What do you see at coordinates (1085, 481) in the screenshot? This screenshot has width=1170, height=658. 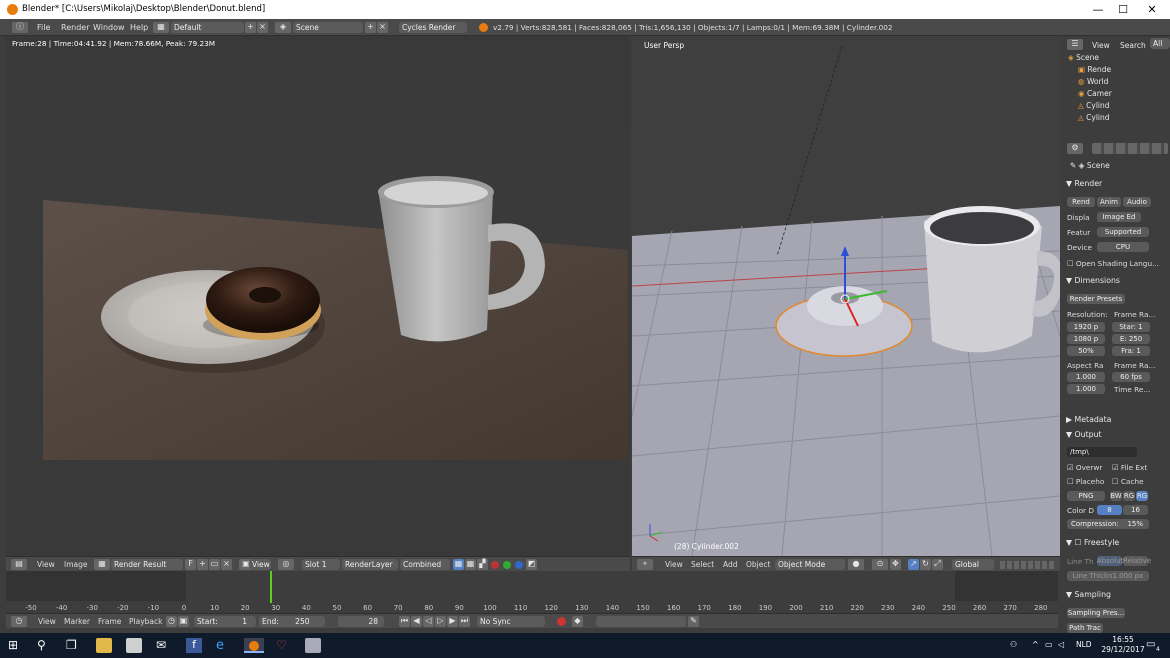 I see `placeholders-checkbox: ☐ Placeho` at bounding box center [1085, 481].